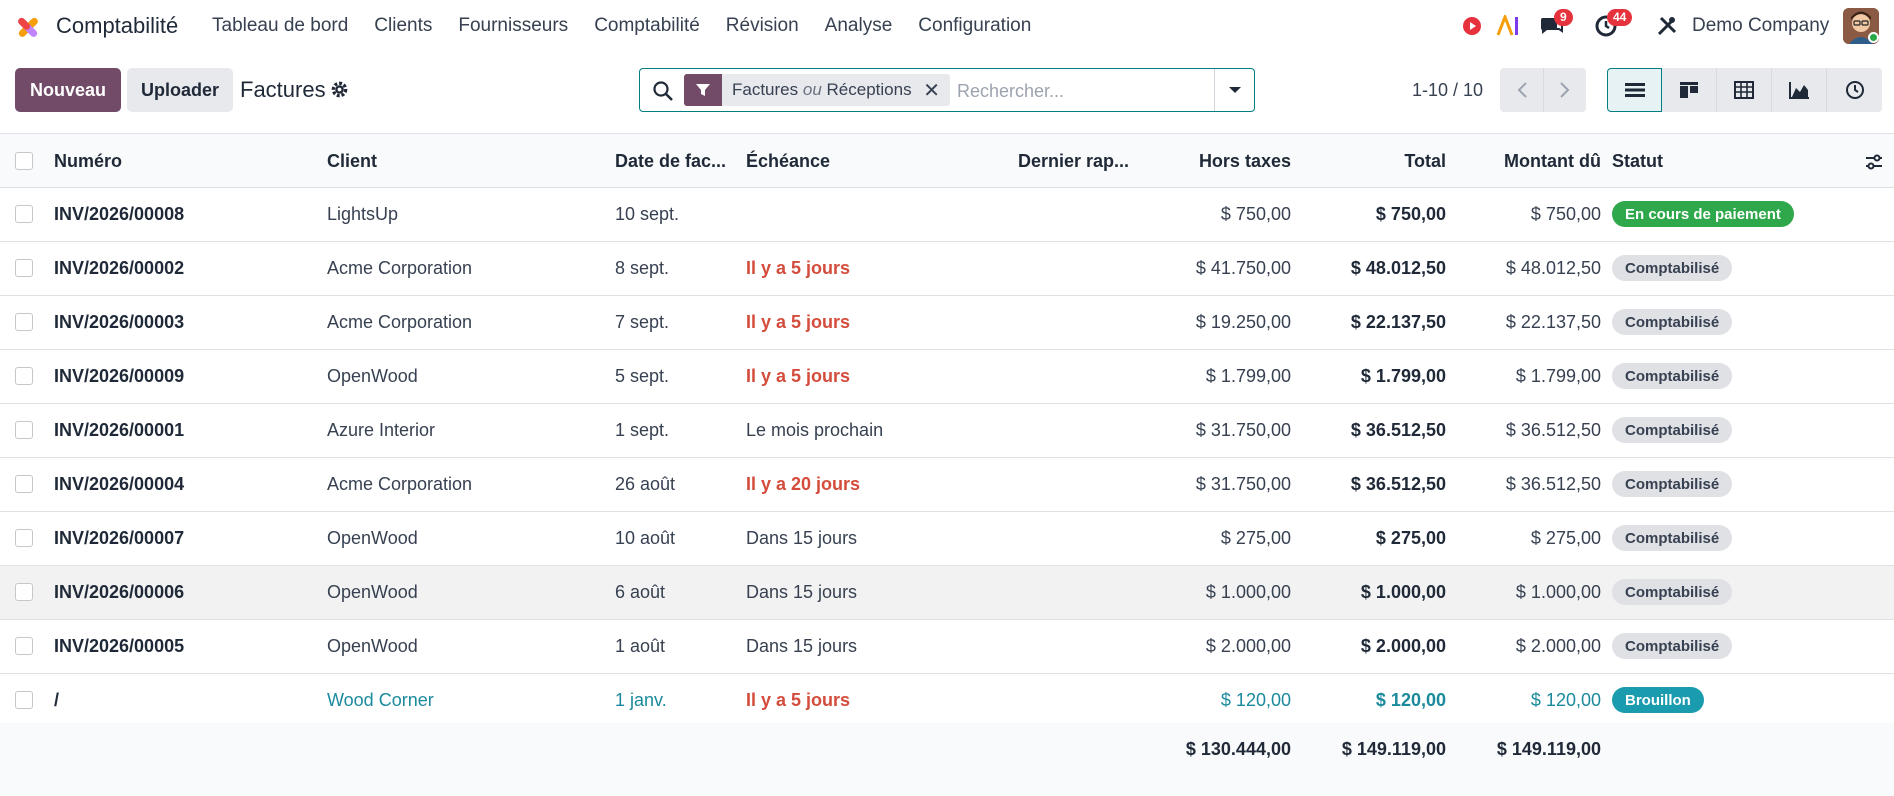 Image resolution: width=1894 pixels, height=796 pixels. What do you see at coordinates (663, 91) in the screenshot?
I see `search-icon` at bounding box center [663, 91].